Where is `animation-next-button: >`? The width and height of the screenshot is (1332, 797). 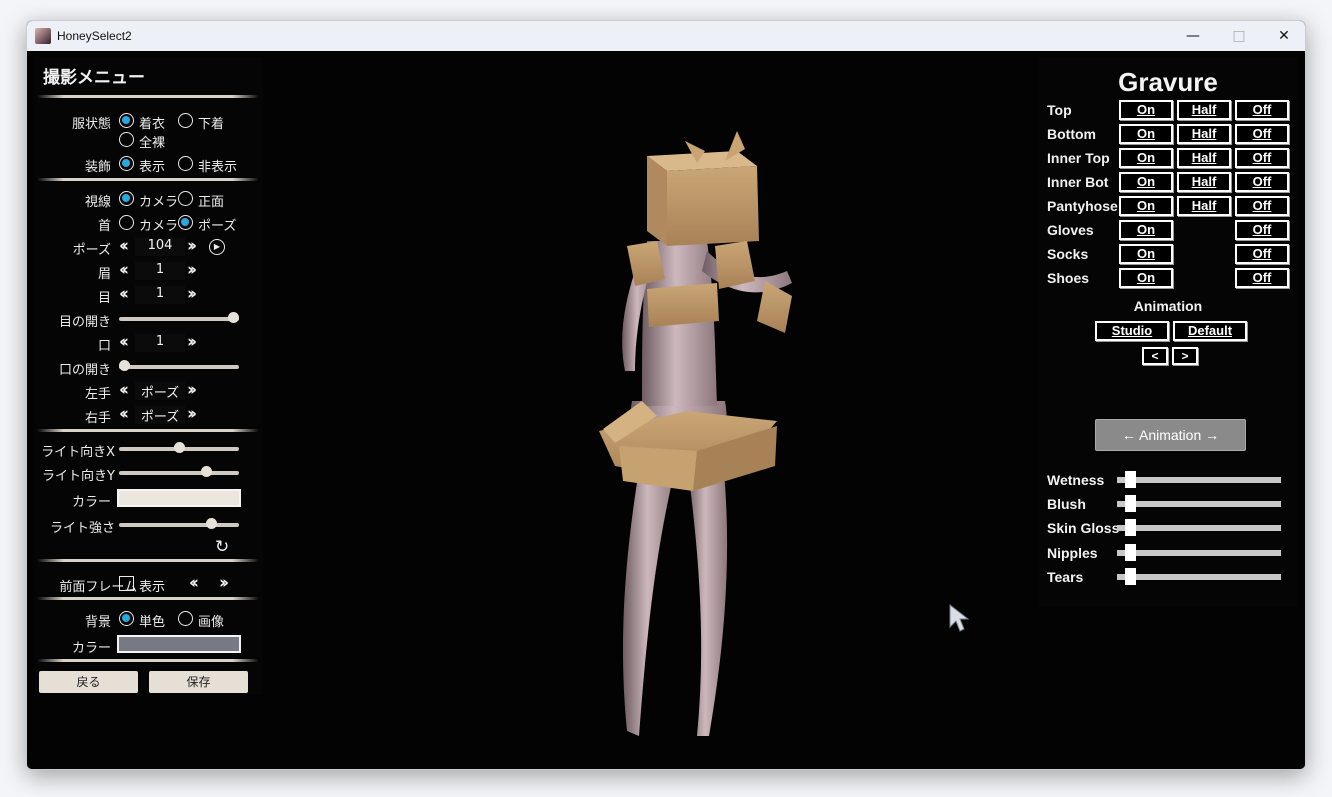
animation-next-button: > is located at coordinates (1185, 356).